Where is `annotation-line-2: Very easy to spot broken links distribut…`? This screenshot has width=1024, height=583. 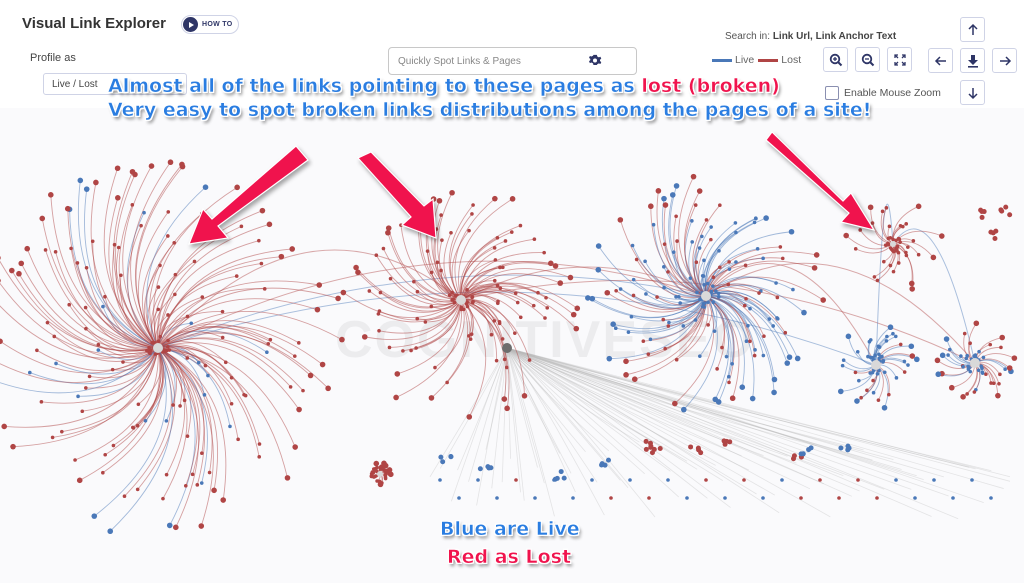 annotation-line-2: Very easy to spot broken links distribut… is located at coordinates (490, 110).